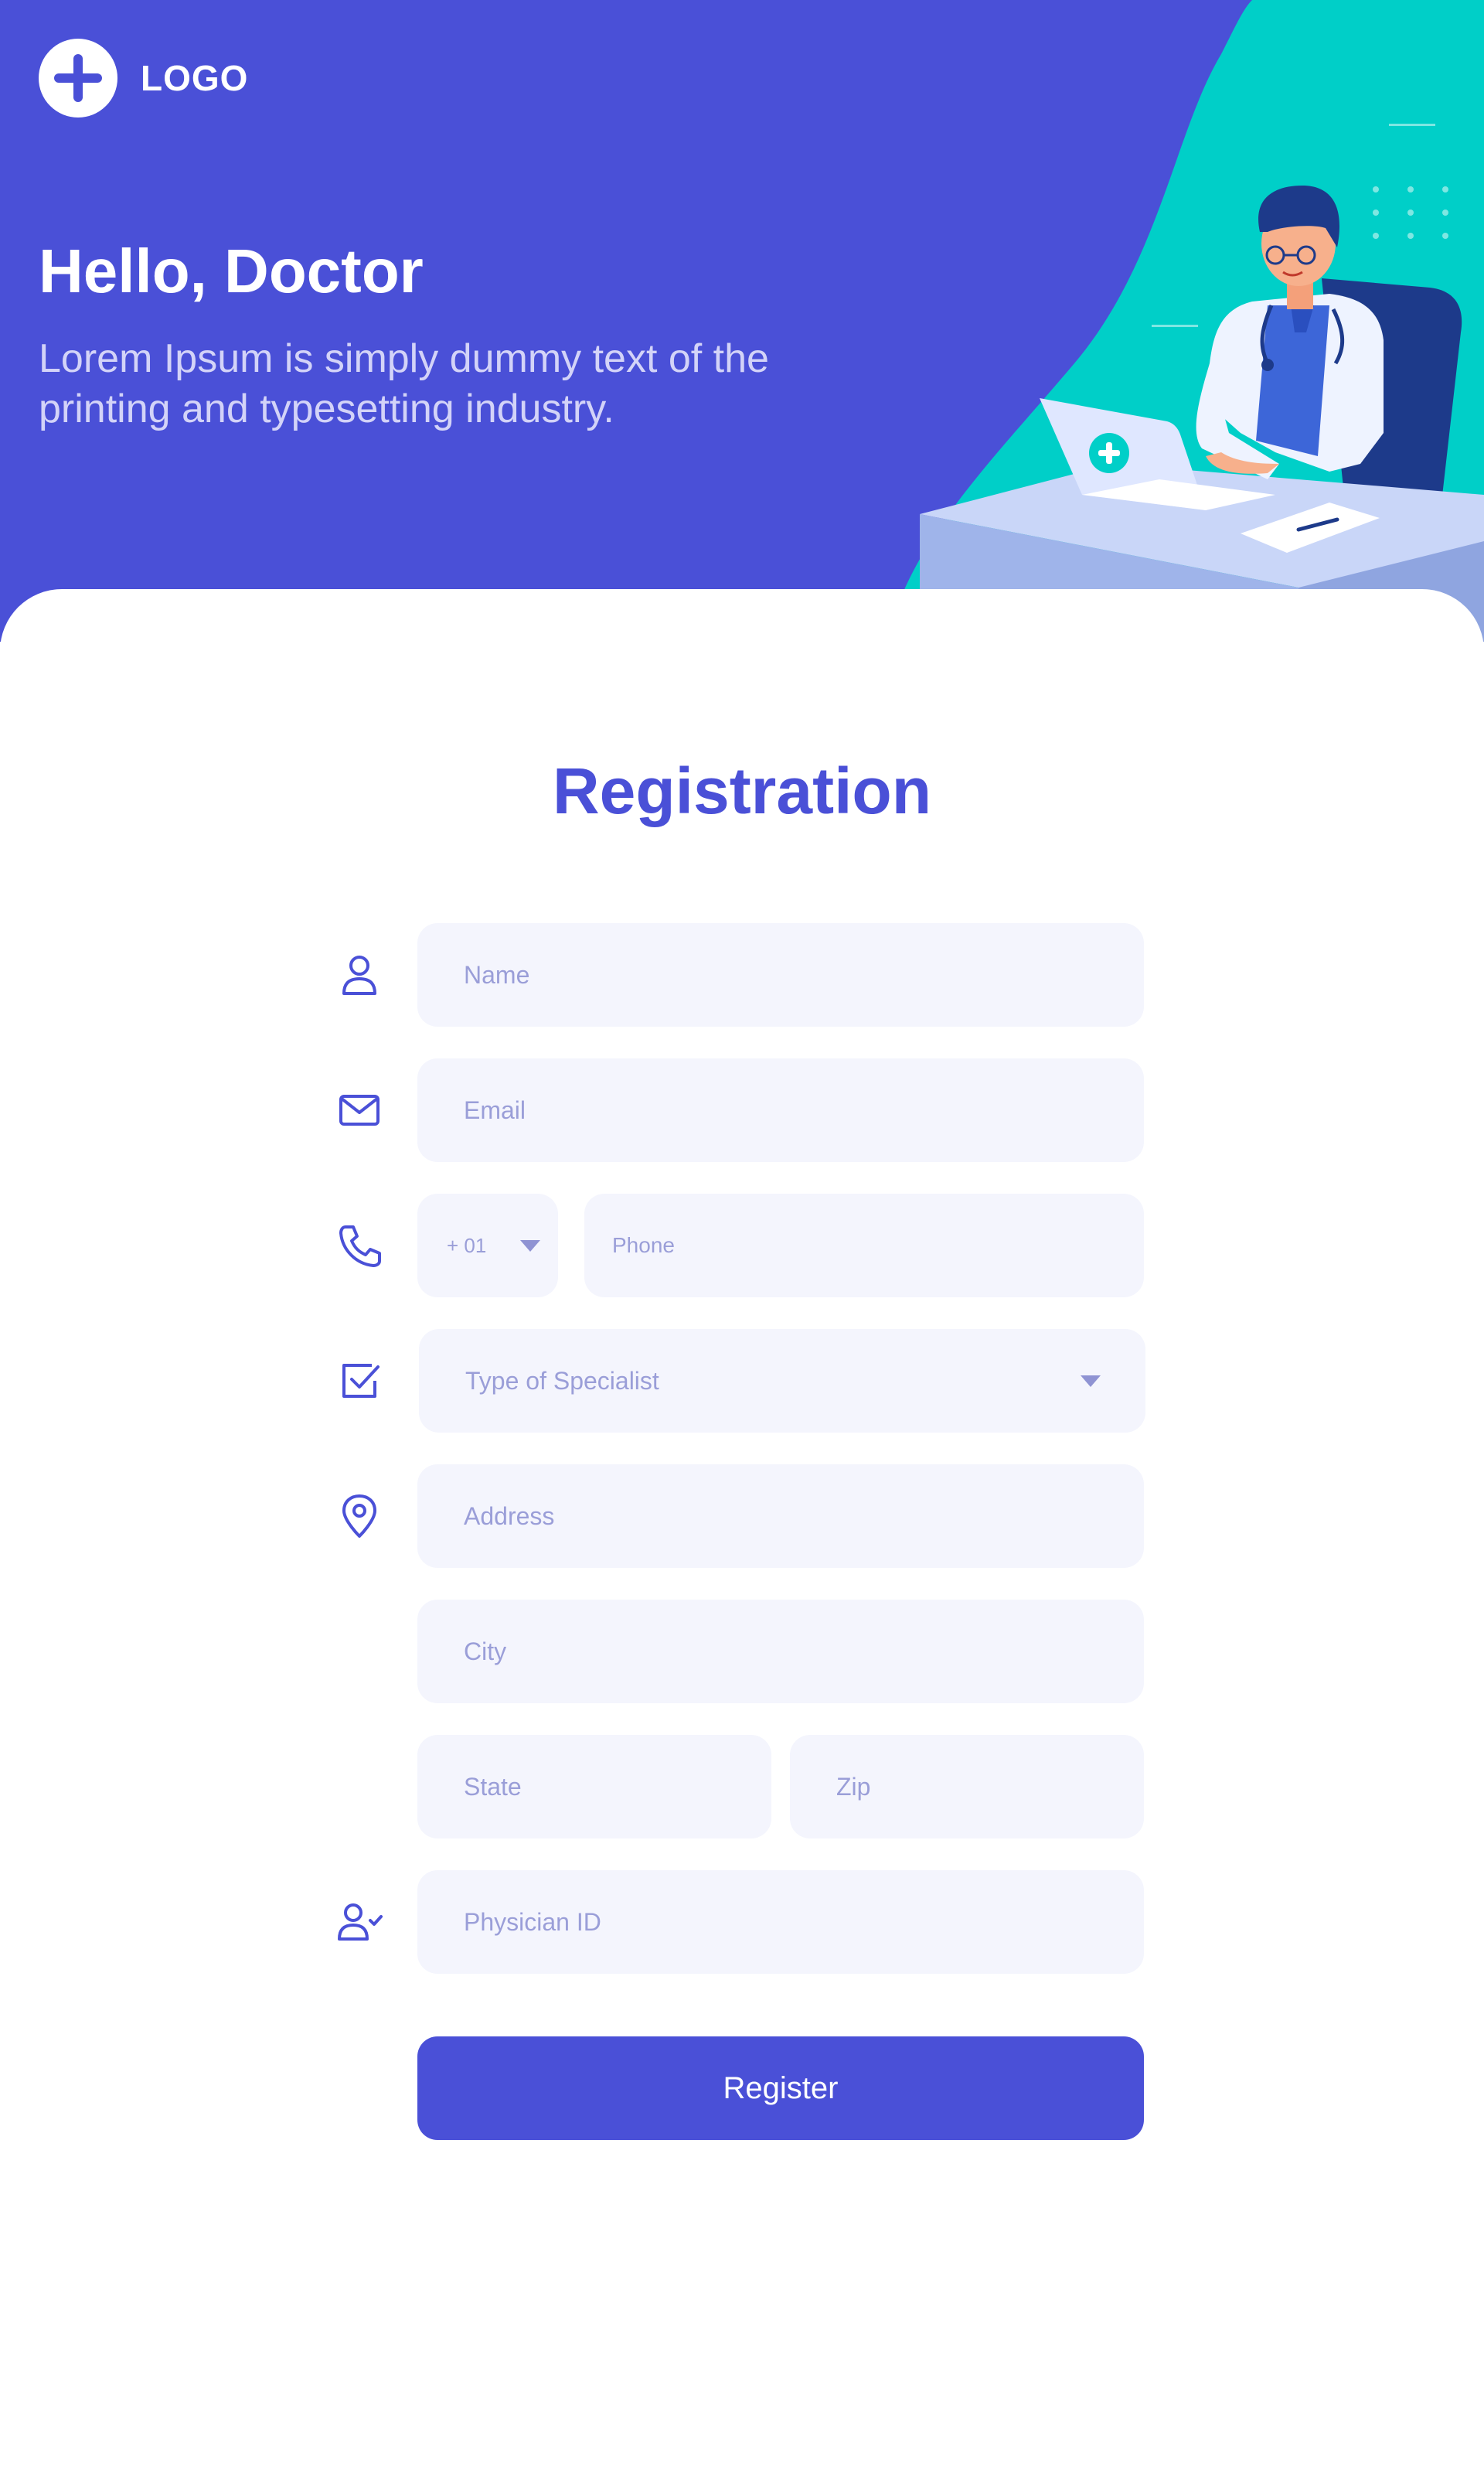 The height and width of the screenshot is (2474, 1484). What do you see at coordinates (742, 791) in the screenshot?
I see `form-title: Registration` at bounding box center [742, 791].